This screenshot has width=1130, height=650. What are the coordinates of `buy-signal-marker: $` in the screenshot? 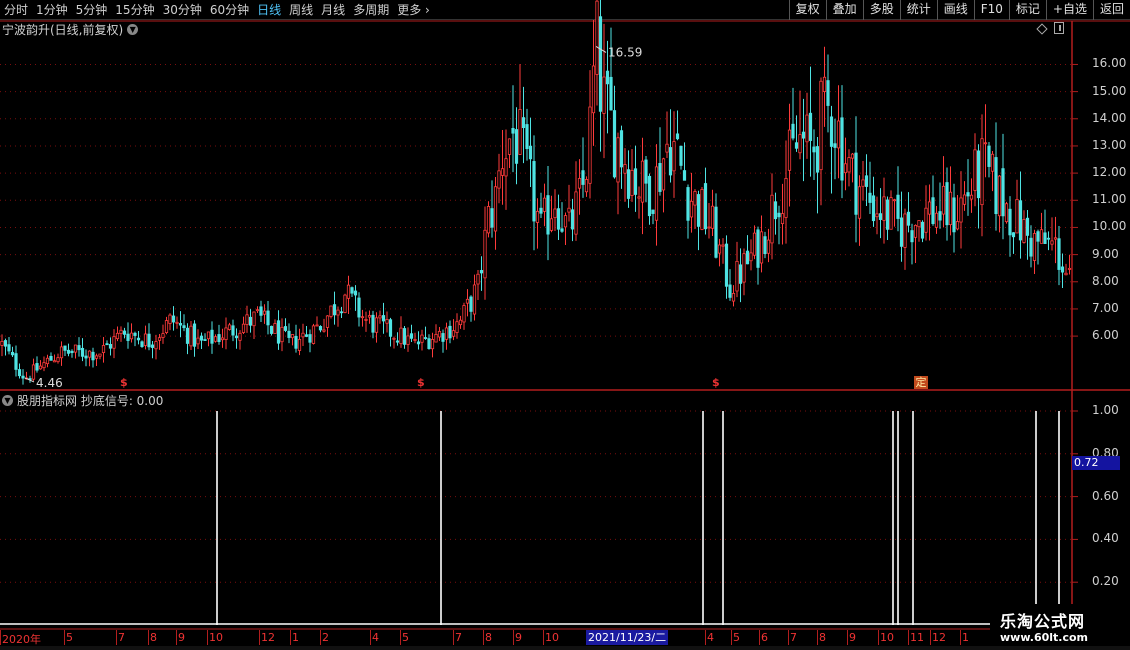 It's located at (124, 382).